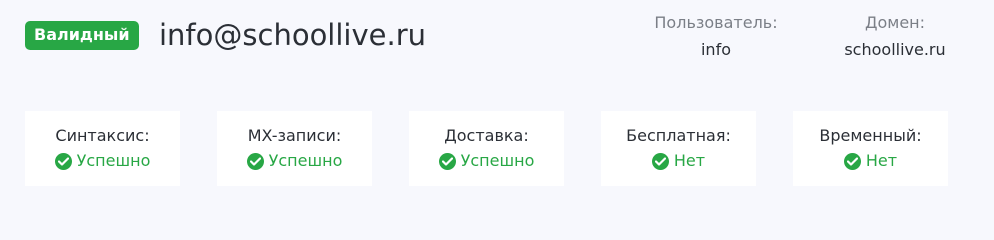 This screenshot has width=994, height=240. What do you see at coordinates (715, 49) in the screenshot?
I see `user-value: info` at bounding box center [715, 49].